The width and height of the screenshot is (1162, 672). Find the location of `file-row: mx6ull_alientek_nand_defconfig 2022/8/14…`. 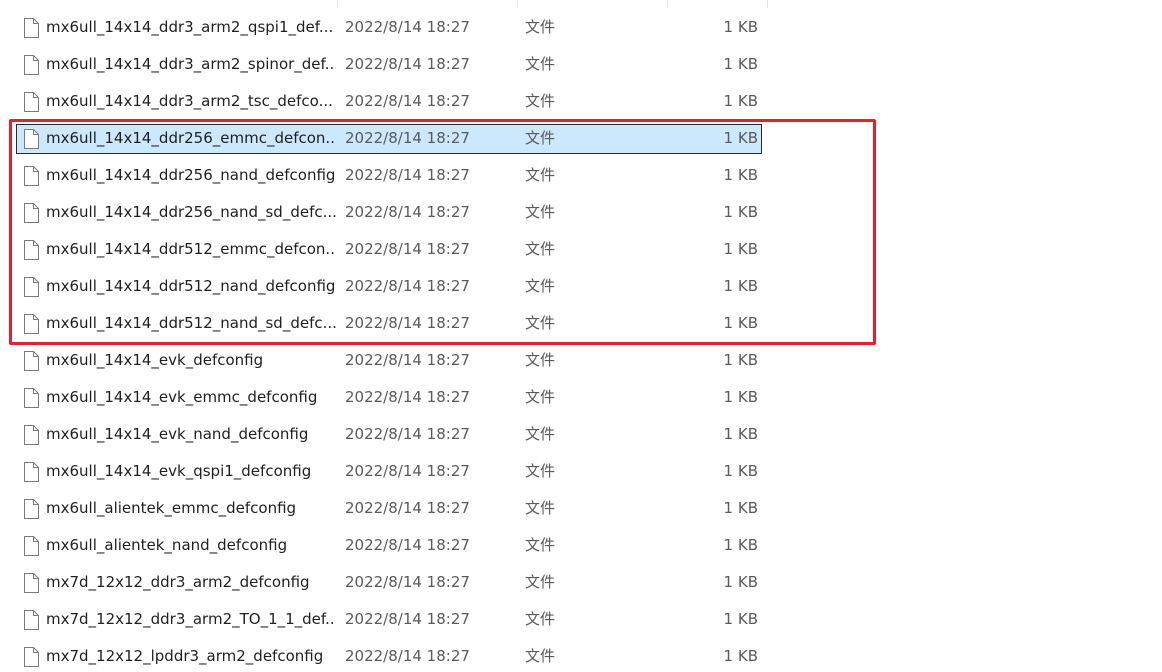

file-row: mx6ull_alientek_nand_defconfig 2022/8/14… is located at coordinates (389, 546).